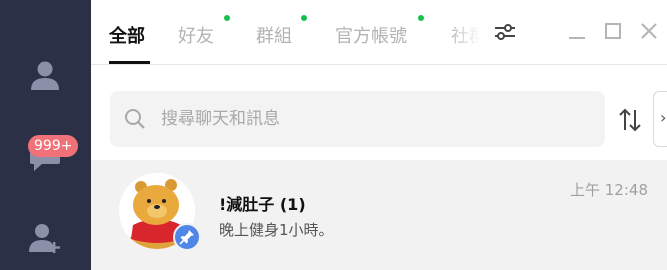 The height and width of the screenshot is (270, 667). Describe the element at coordinates (127, 35) in the screenshot. I see `tab-all: 全部` at that location.